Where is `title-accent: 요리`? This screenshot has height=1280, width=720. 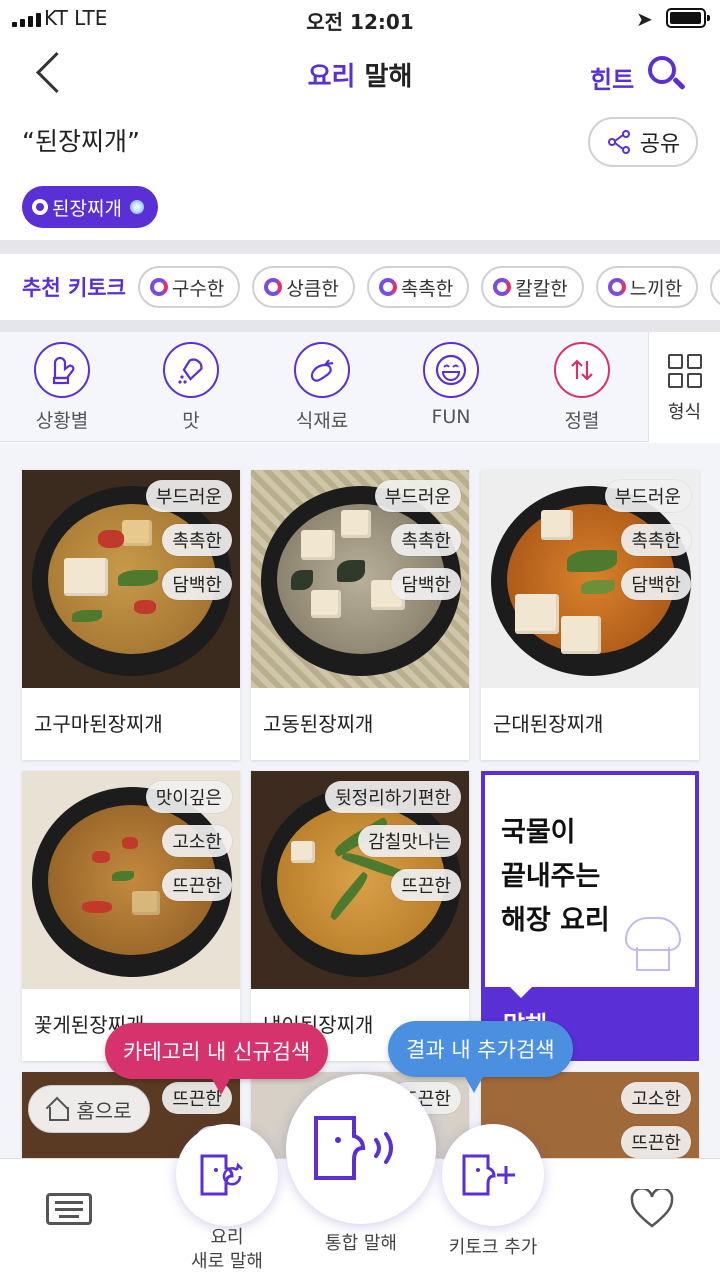
title-accent: 요리 is located at coordinates (331, 77).